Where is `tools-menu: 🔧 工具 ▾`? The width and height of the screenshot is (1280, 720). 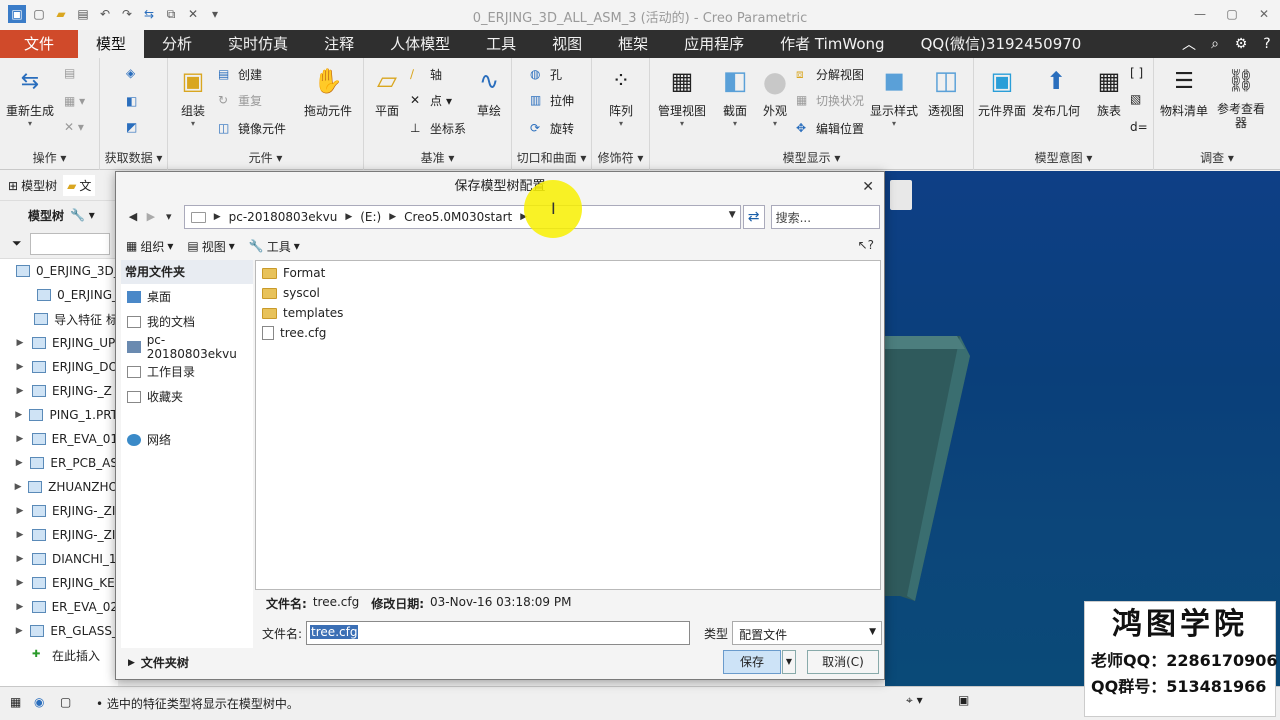 tools-menu: 🔧 工具 ▾ is located at coordinates (274, 246).